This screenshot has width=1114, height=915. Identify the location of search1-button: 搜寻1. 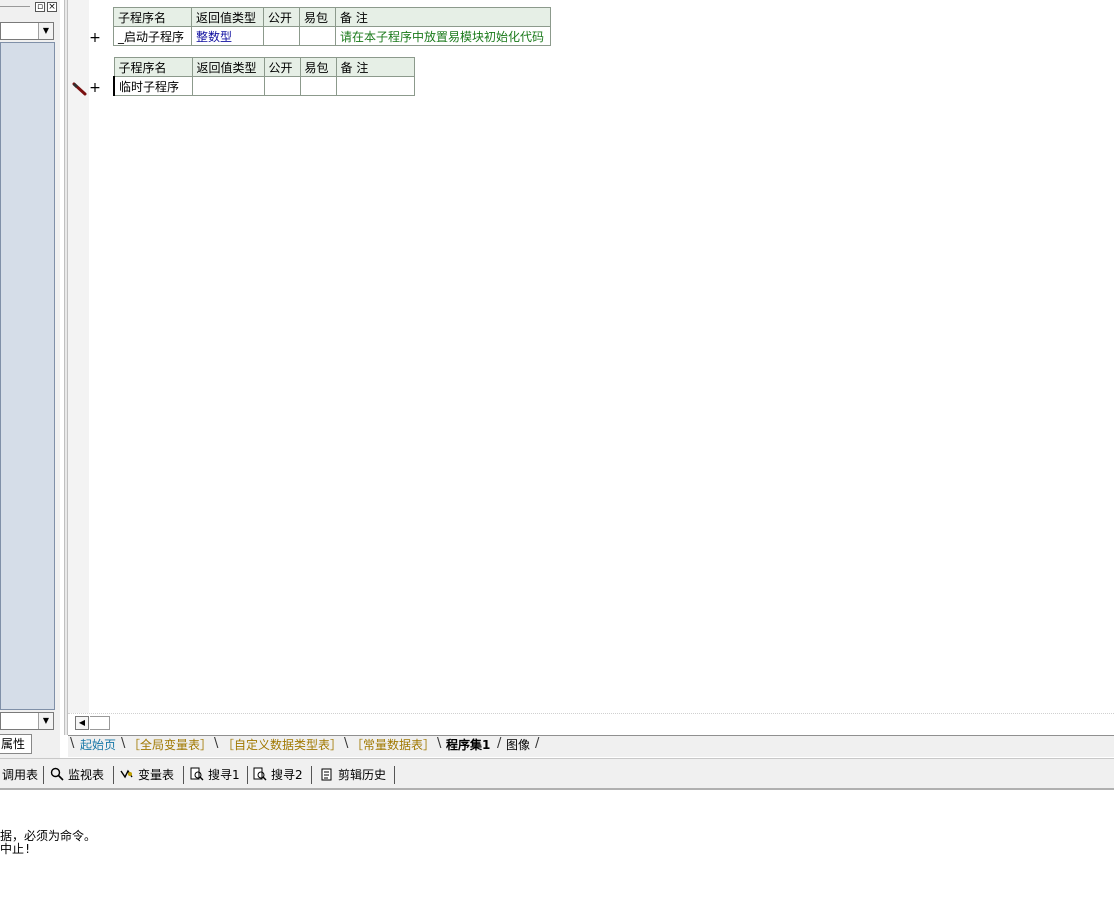
(215, 775).